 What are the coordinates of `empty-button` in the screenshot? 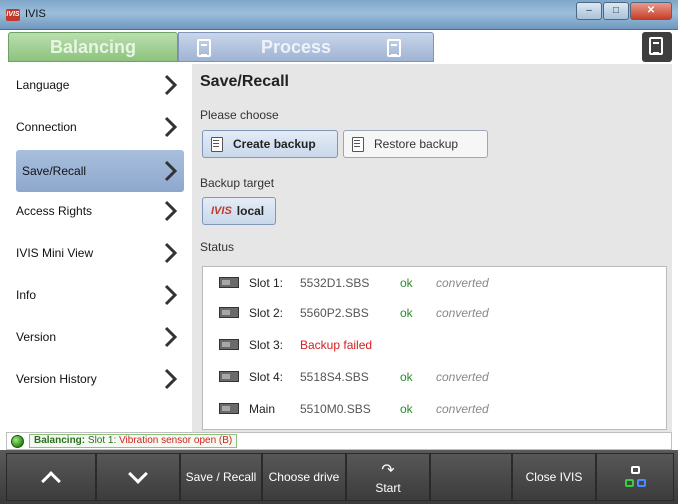 It's located at (471, 477).